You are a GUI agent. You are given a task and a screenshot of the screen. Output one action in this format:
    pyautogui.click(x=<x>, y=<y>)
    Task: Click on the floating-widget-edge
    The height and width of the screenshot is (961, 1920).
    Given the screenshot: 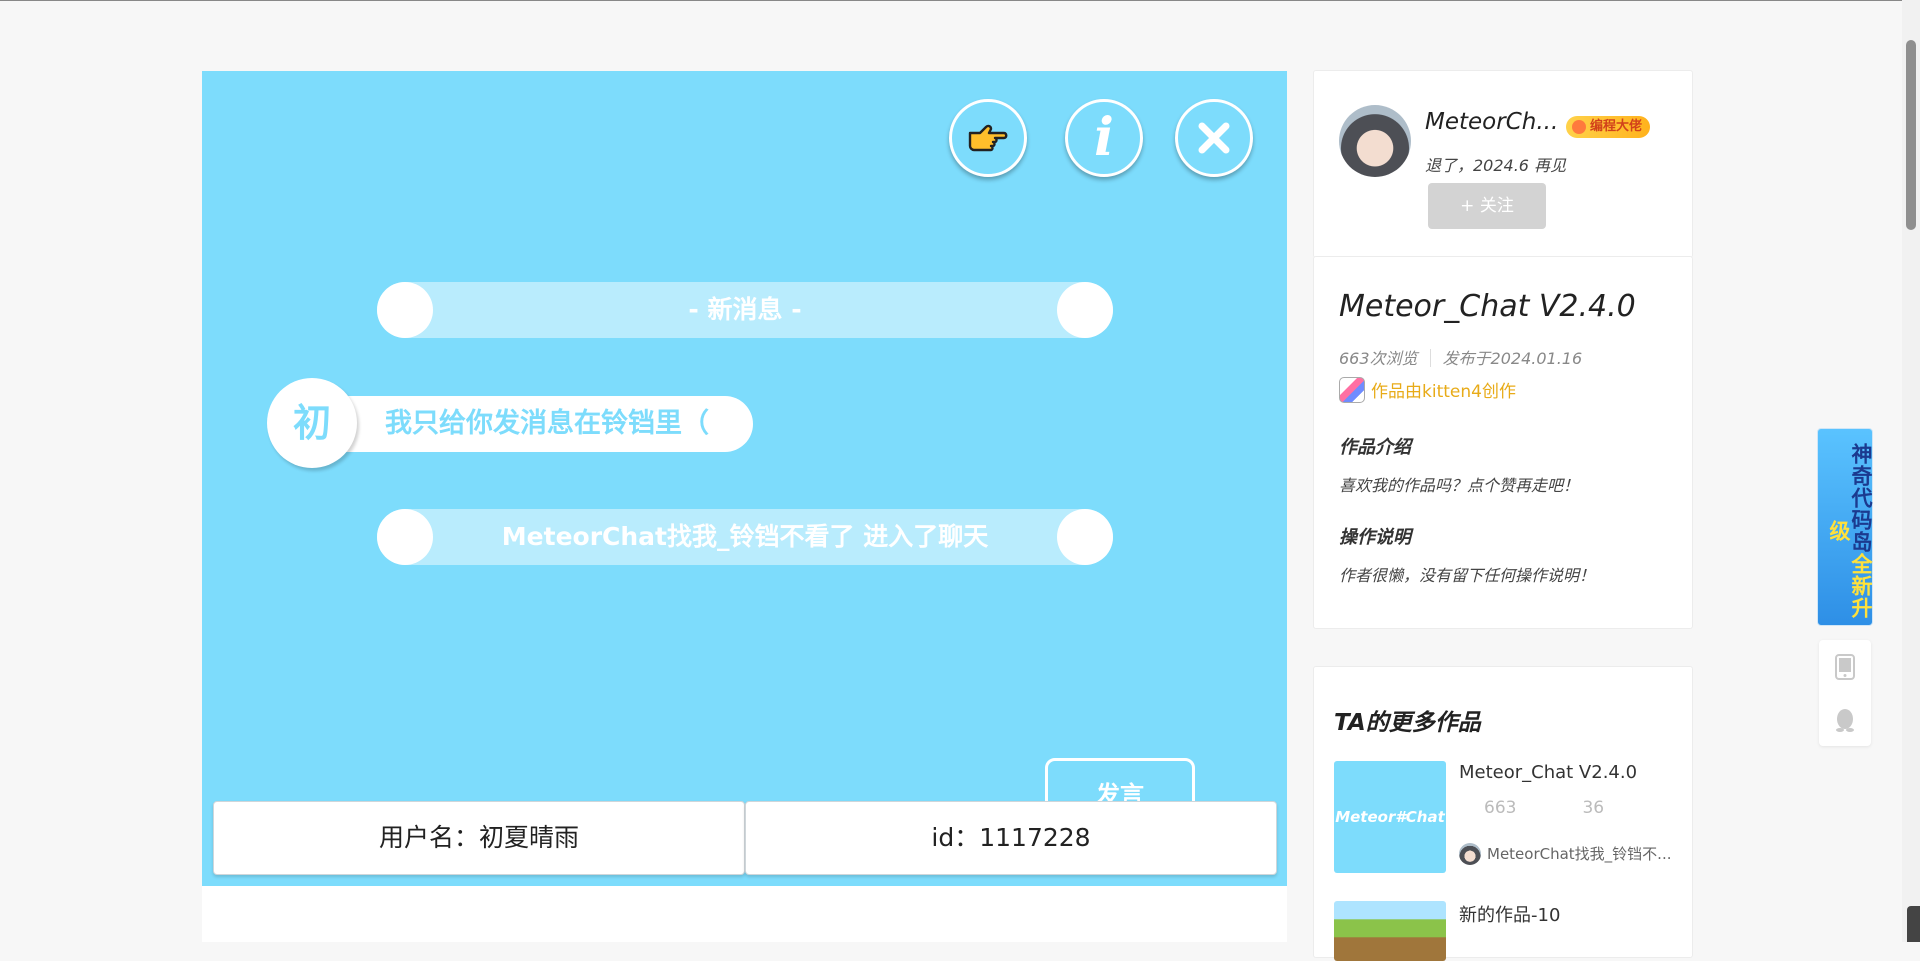 What is the action you would take?
    pyautogui.click(x=1913, y=924)
    